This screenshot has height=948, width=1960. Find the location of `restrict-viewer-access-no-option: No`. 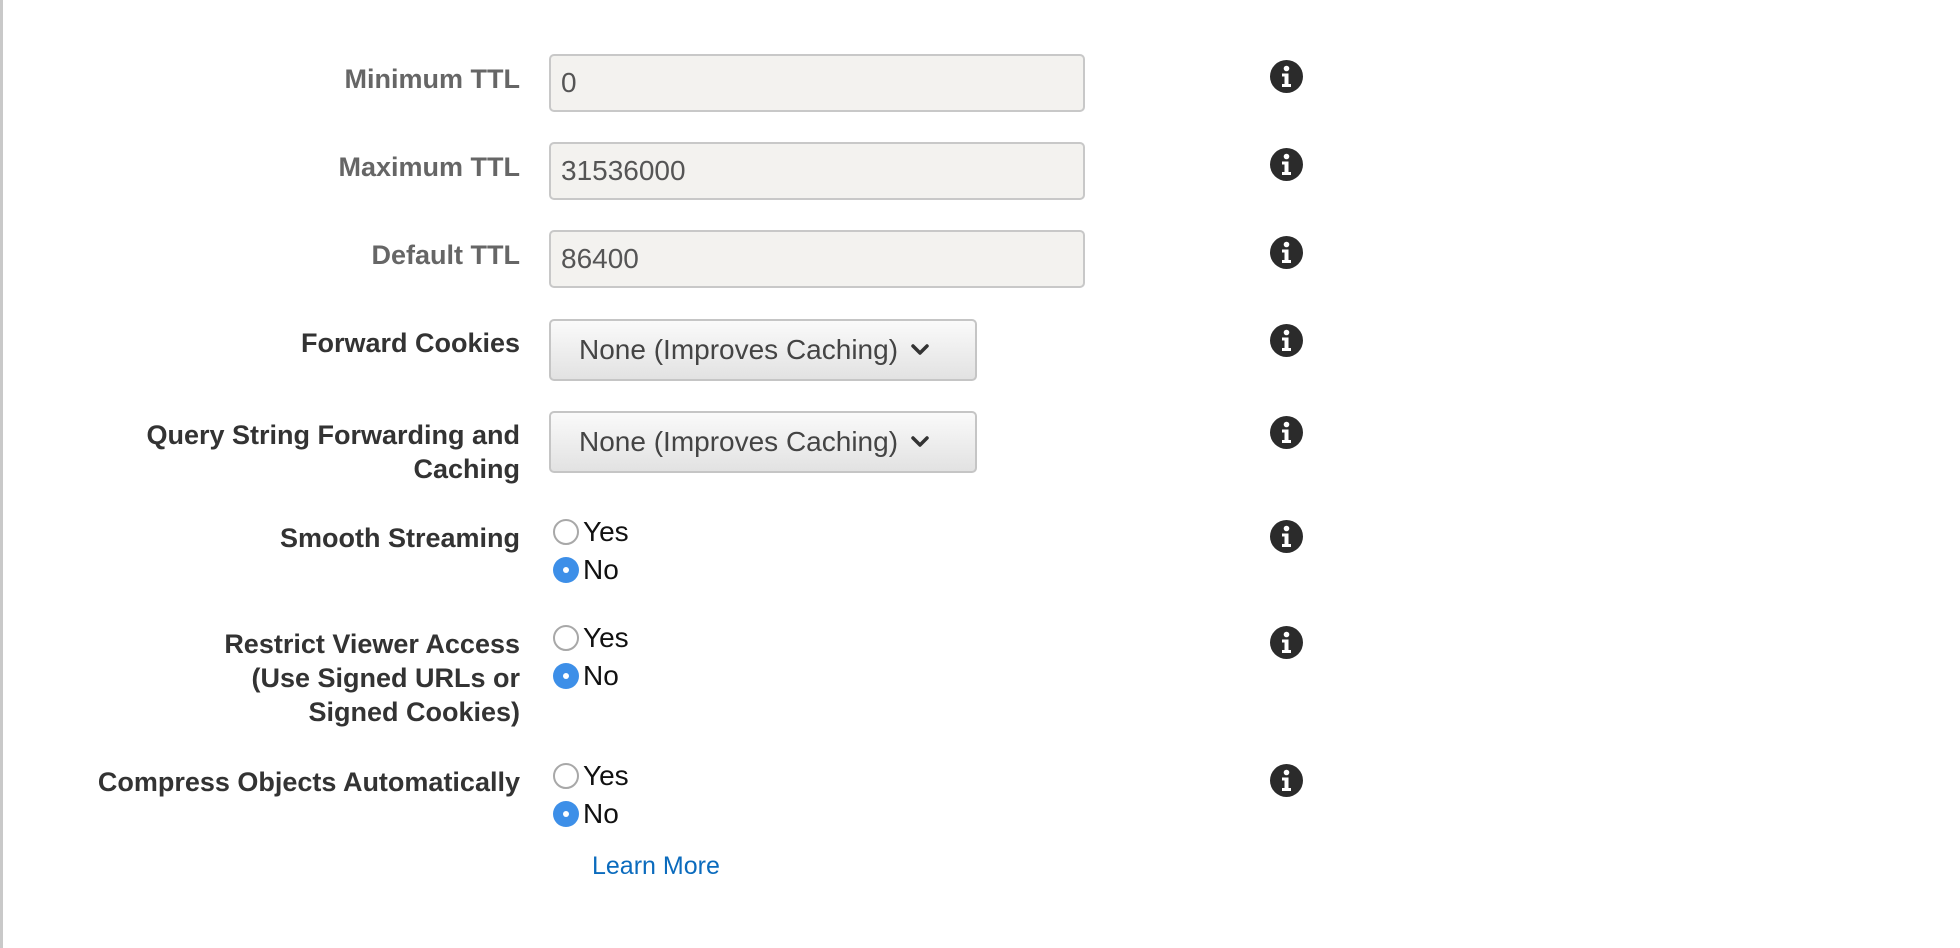

restrict-viewer-access-no-option: No is located at coordinates (586, 676).